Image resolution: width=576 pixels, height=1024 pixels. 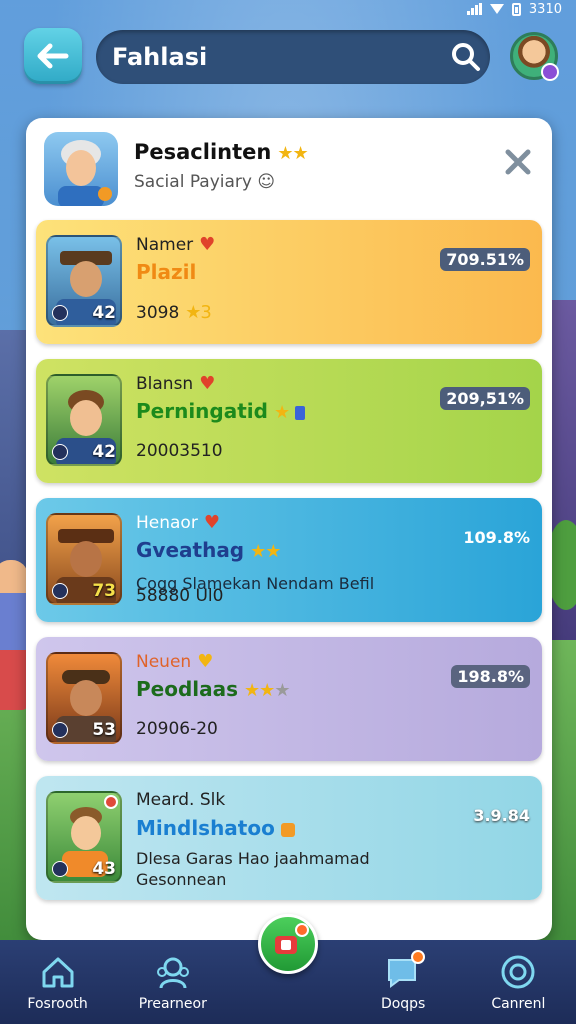 I want to click on panel-subtitle: Sacial Payiary ☺, so click(x=205, y=182).